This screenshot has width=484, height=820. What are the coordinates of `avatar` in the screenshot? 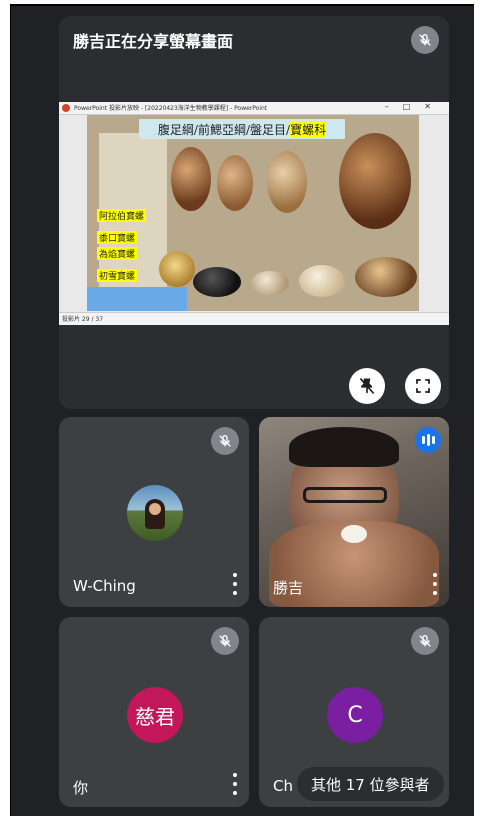 It's located at (155, 513).